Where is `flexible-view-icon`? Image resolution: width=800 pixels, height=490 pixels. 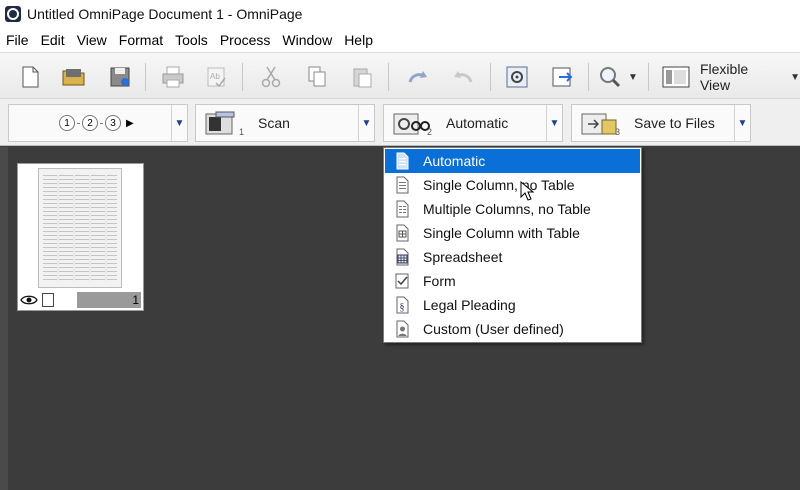 flexible-view-icon is located at coordinates (676, 77).